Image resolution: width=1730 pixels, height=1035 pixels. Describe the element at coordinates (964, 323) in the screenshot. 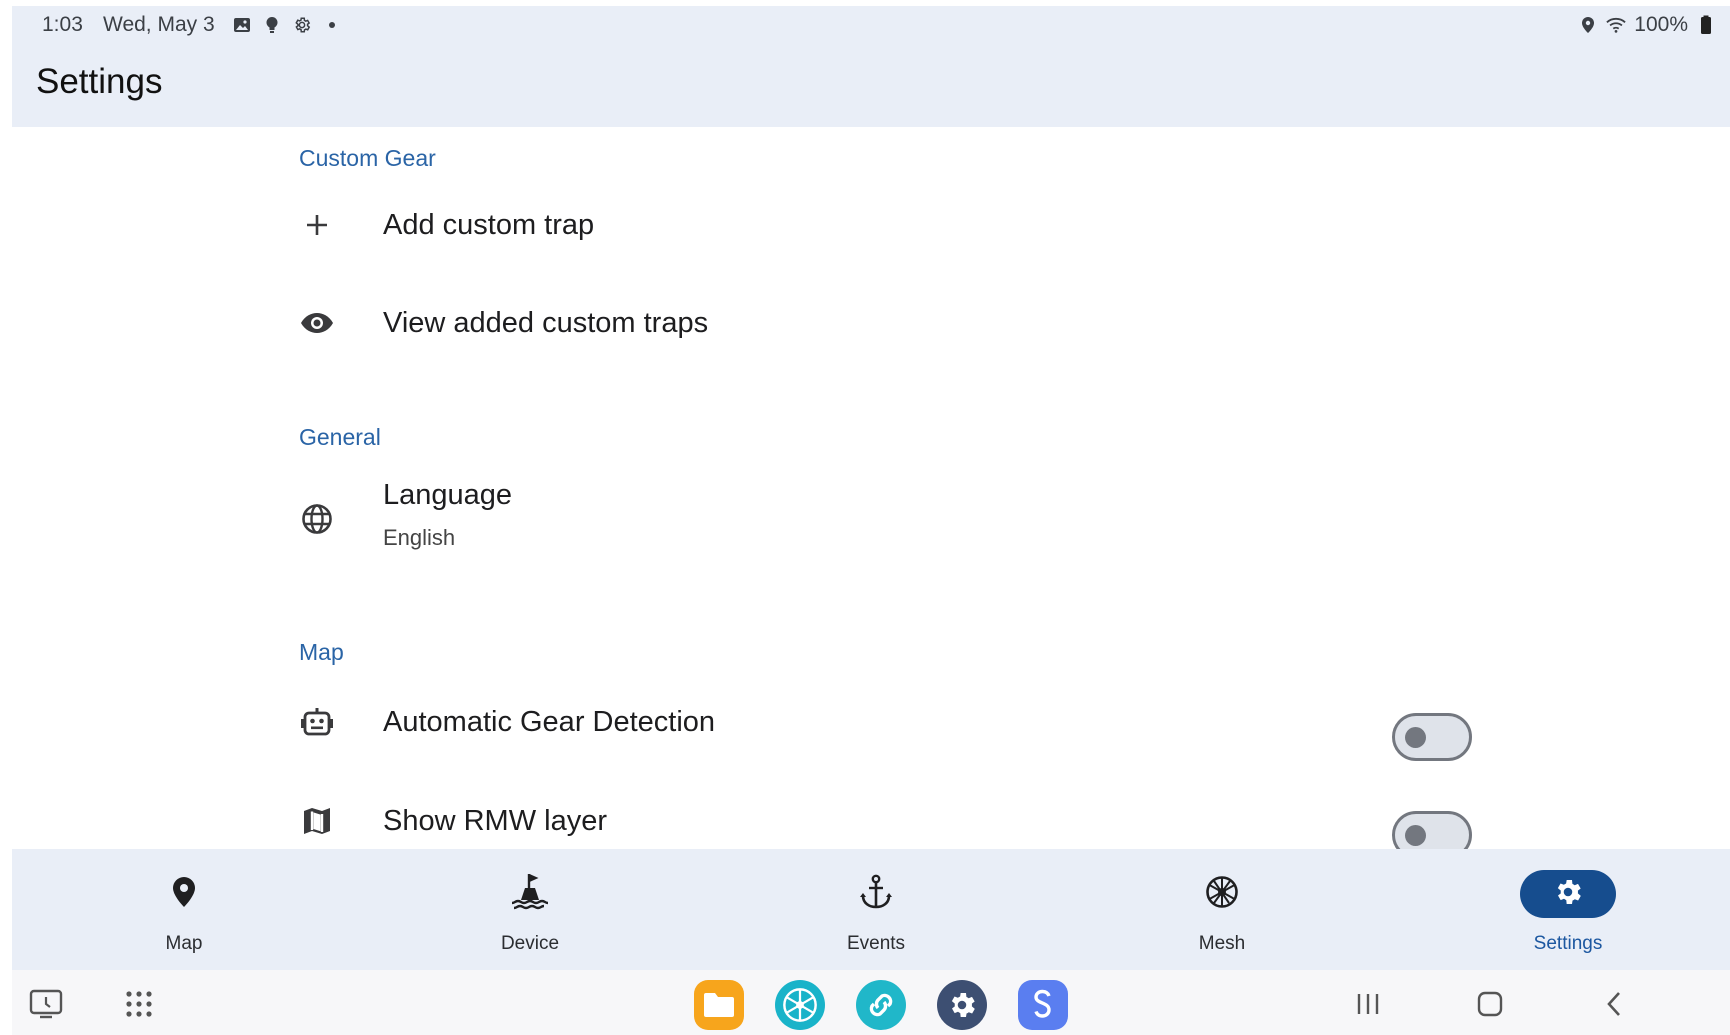

I see `view-custom-traps-item: View added custom traps` at that location.